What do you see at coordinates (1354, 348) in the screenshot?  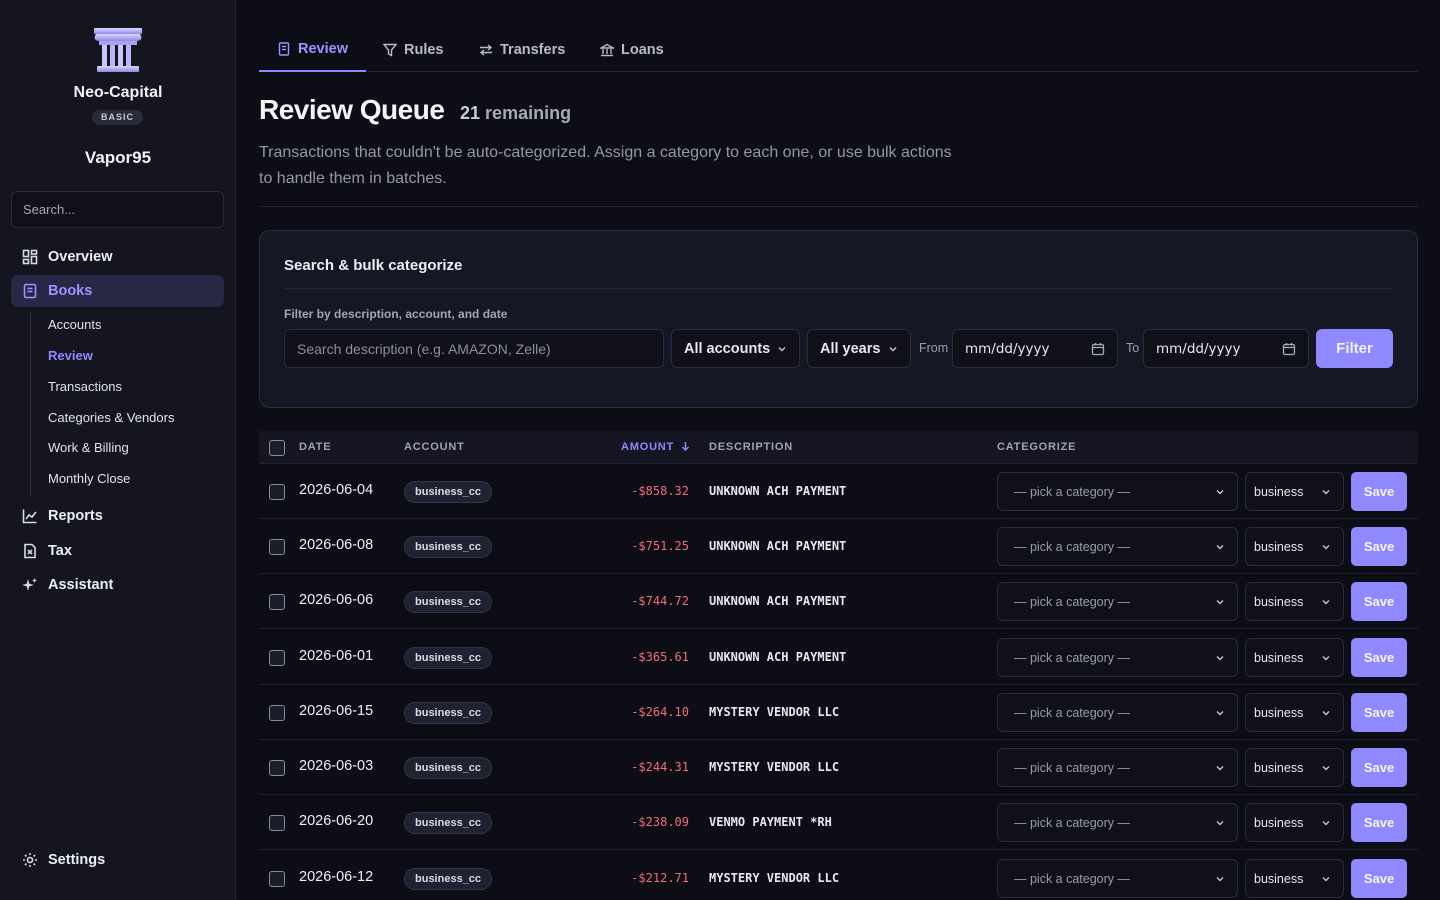 I see `filter-button: Filter` at bounding box center [1354, 348].